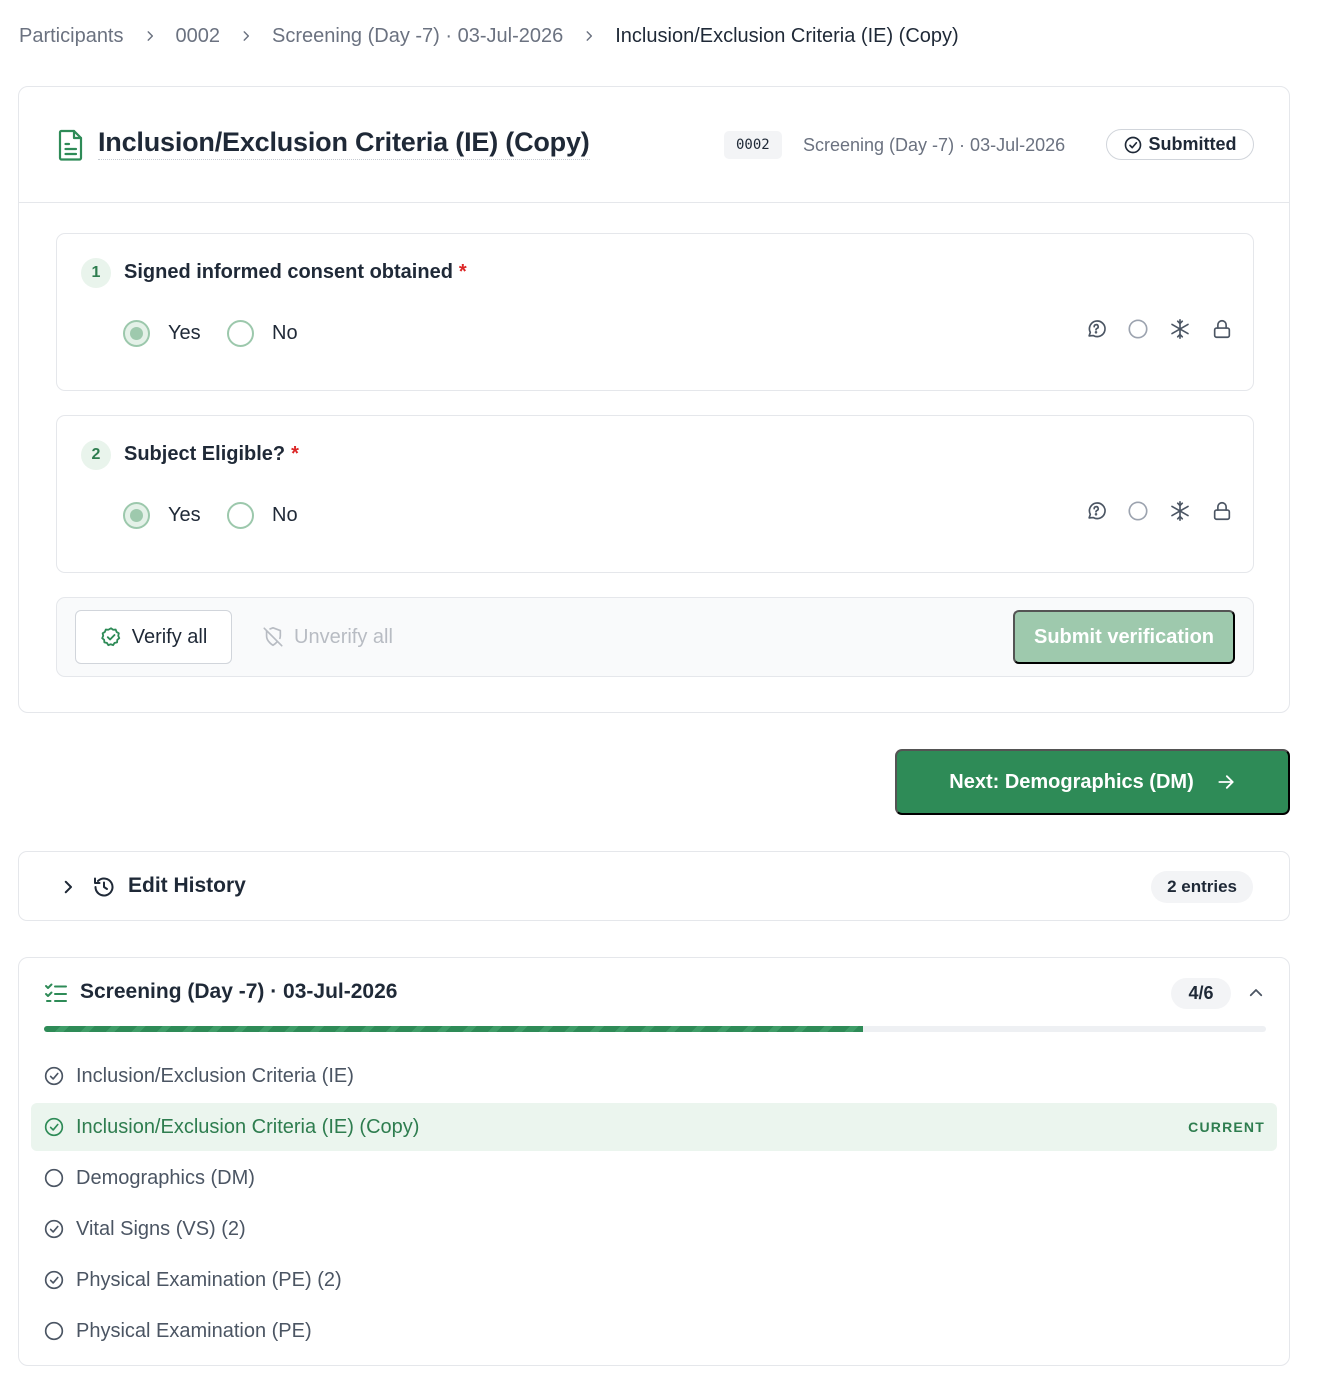  Describe the element at coordinates (453, 1029) in the screenshot. I see `progress-bar-fill` at that location.